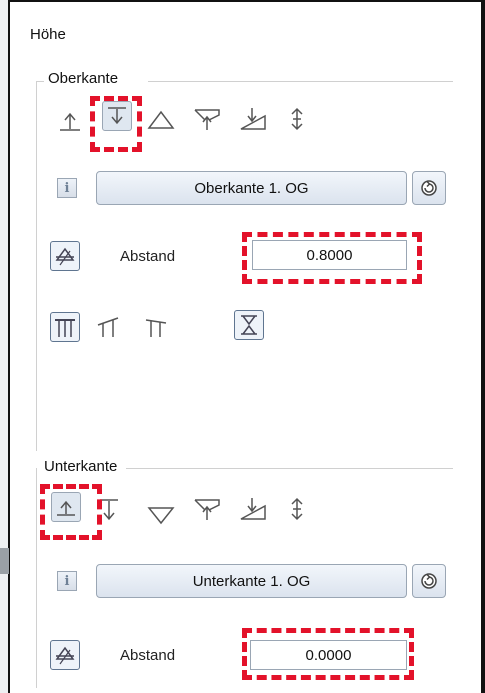  What do you see at coordinates (109, 327) in the screenshot?
I see `roof-slope-left-icon` at bounding box center [109, 327].